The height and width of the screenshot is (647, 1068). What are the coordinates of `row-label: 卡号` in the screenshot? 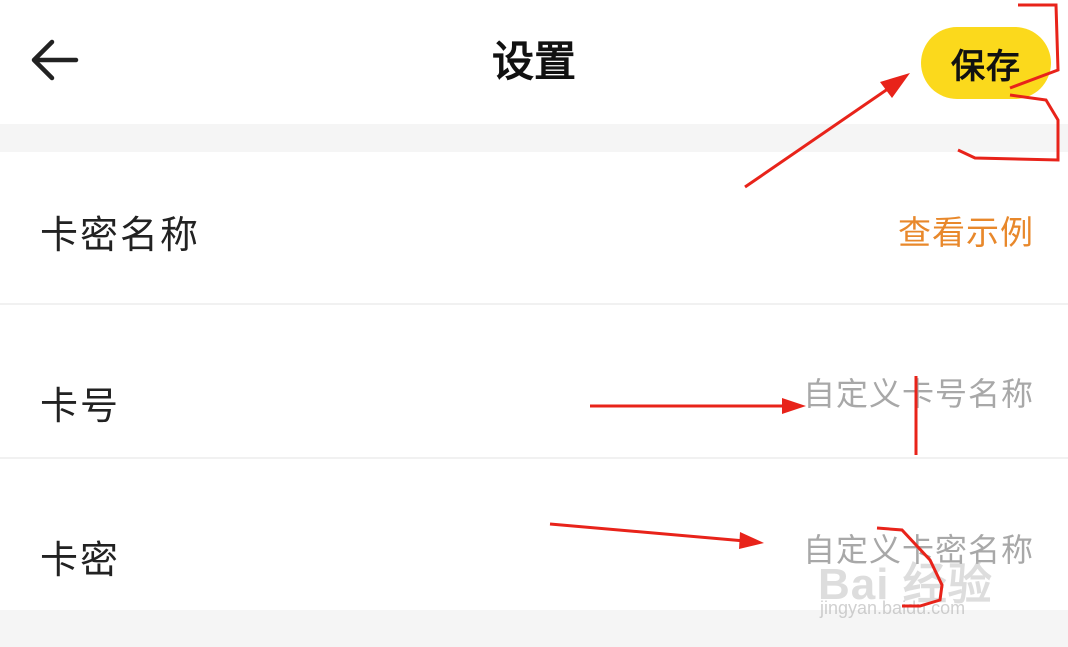 It's located at (80, 406).